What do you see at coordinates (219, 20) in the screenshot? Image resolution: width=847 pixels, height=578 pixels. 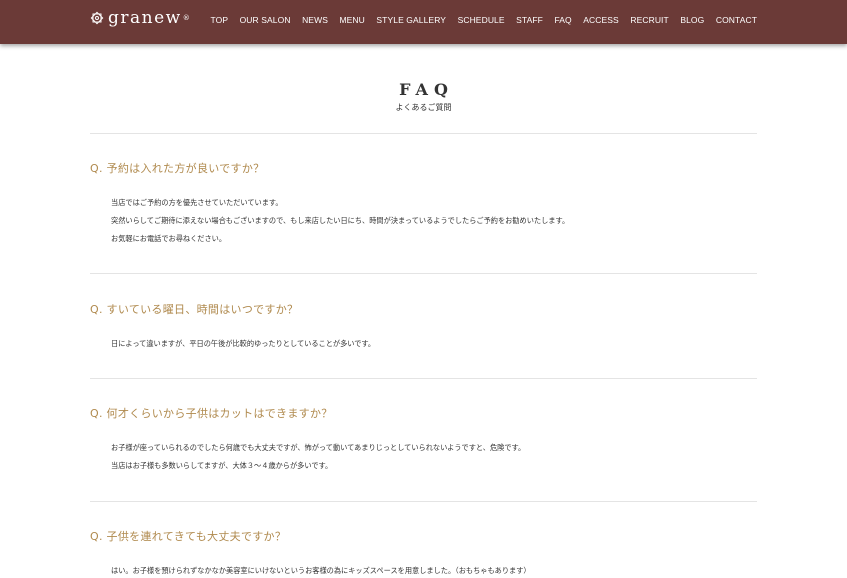 I see `nav-top: TOP` at bounding box center [219, 20].